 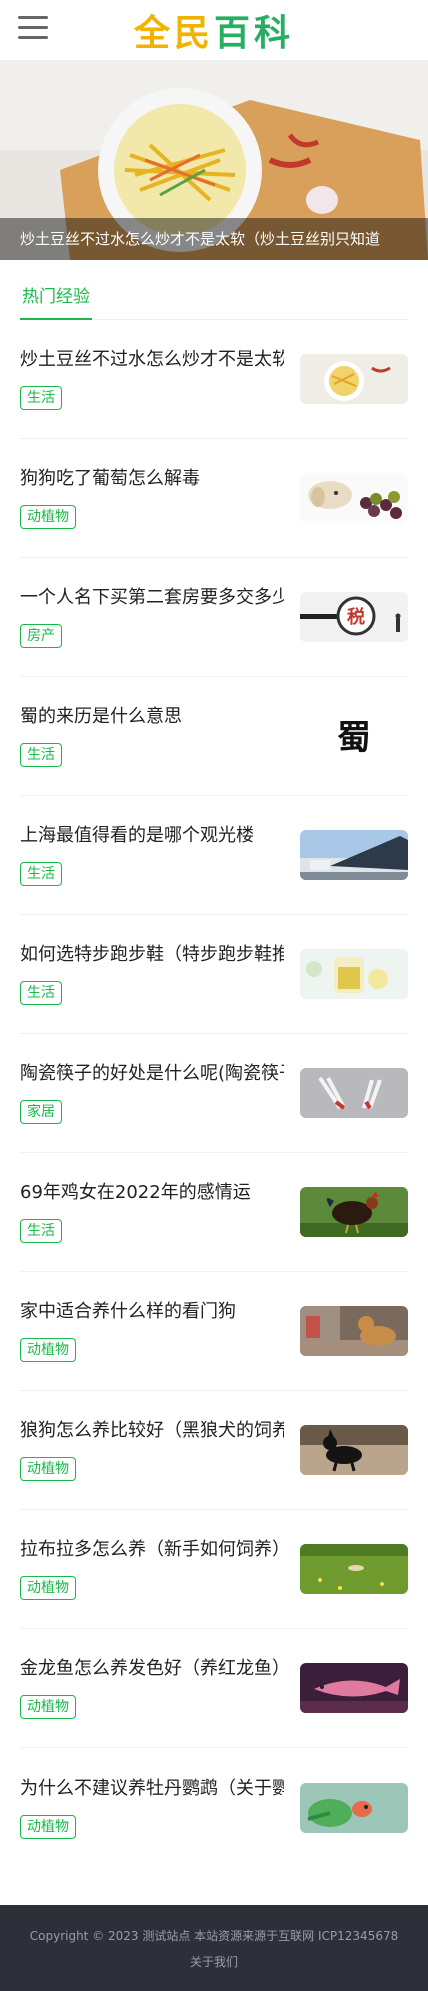 What do you see at coordinates (56, 301) in the screenshot?
I see `tab-hot-experience: 热门经验` at bounding box center [56, 301].